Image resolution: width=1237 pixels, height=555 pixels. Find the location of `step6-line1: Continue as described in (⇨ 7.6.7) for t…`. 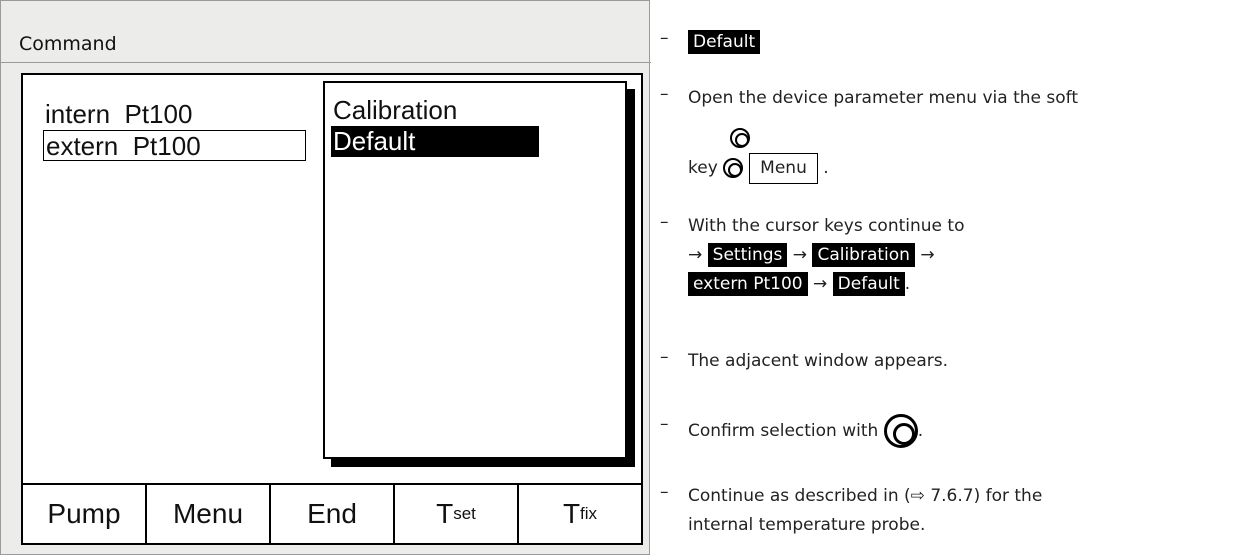

step6-line1: Continue as described in (⇨ 7.6.7) for t… is located at coordinates (865, 496).